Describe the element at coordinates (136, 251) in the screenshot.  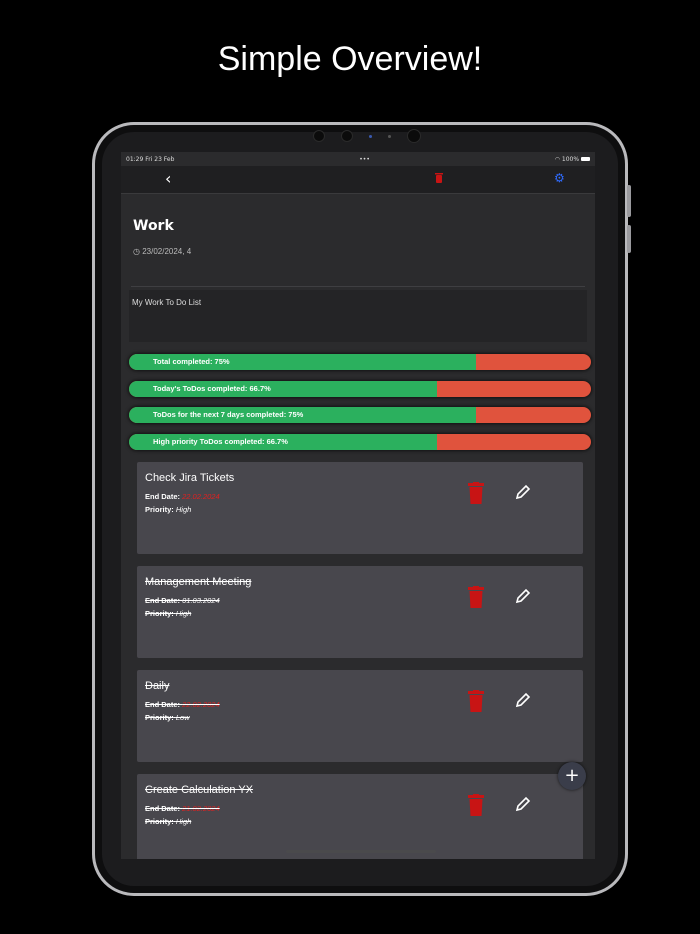
I see `clock-icon: ◷` at that location.